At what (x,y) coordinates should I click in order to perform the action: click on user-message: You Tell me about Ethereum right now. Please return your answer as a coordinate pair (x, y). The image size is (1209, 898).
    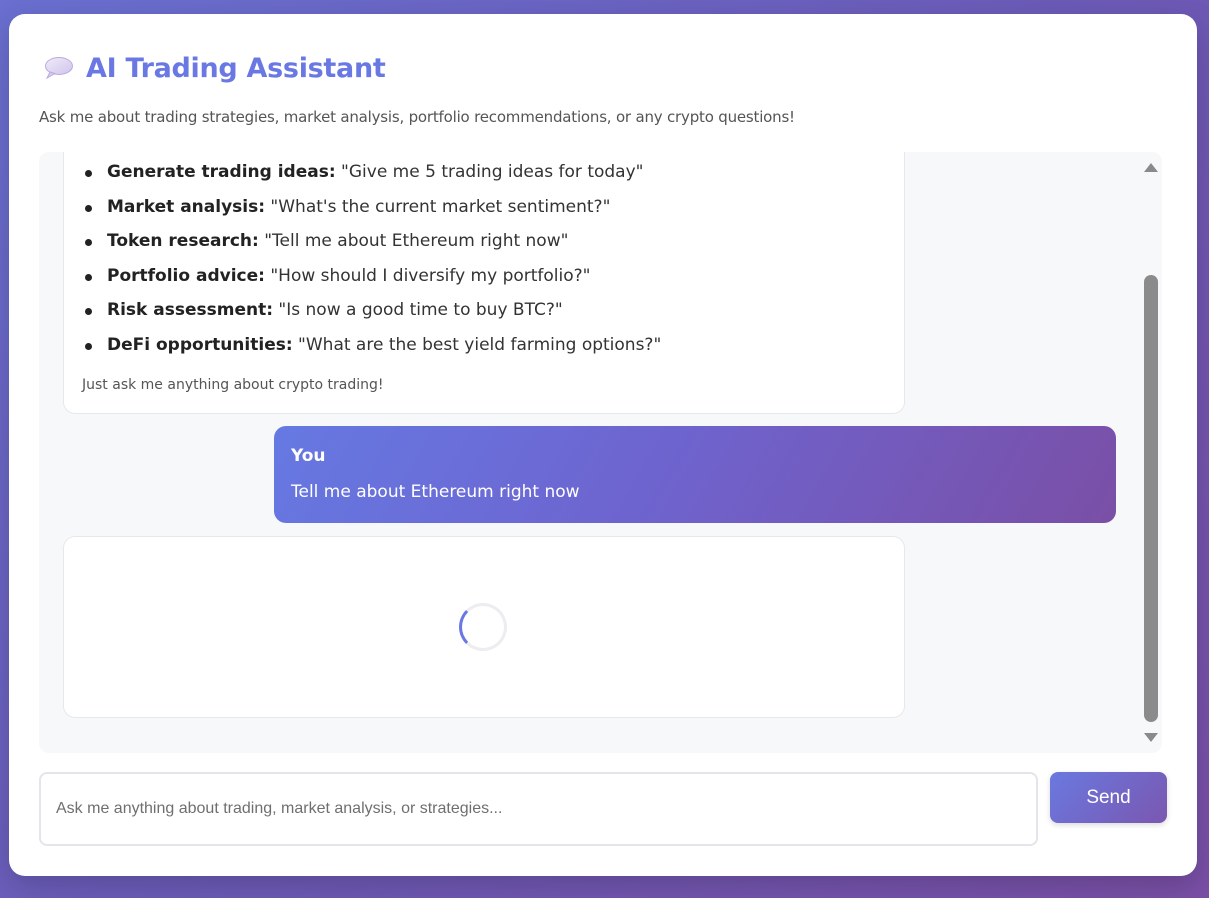
    Looking at the image, I should click on (695, 474).